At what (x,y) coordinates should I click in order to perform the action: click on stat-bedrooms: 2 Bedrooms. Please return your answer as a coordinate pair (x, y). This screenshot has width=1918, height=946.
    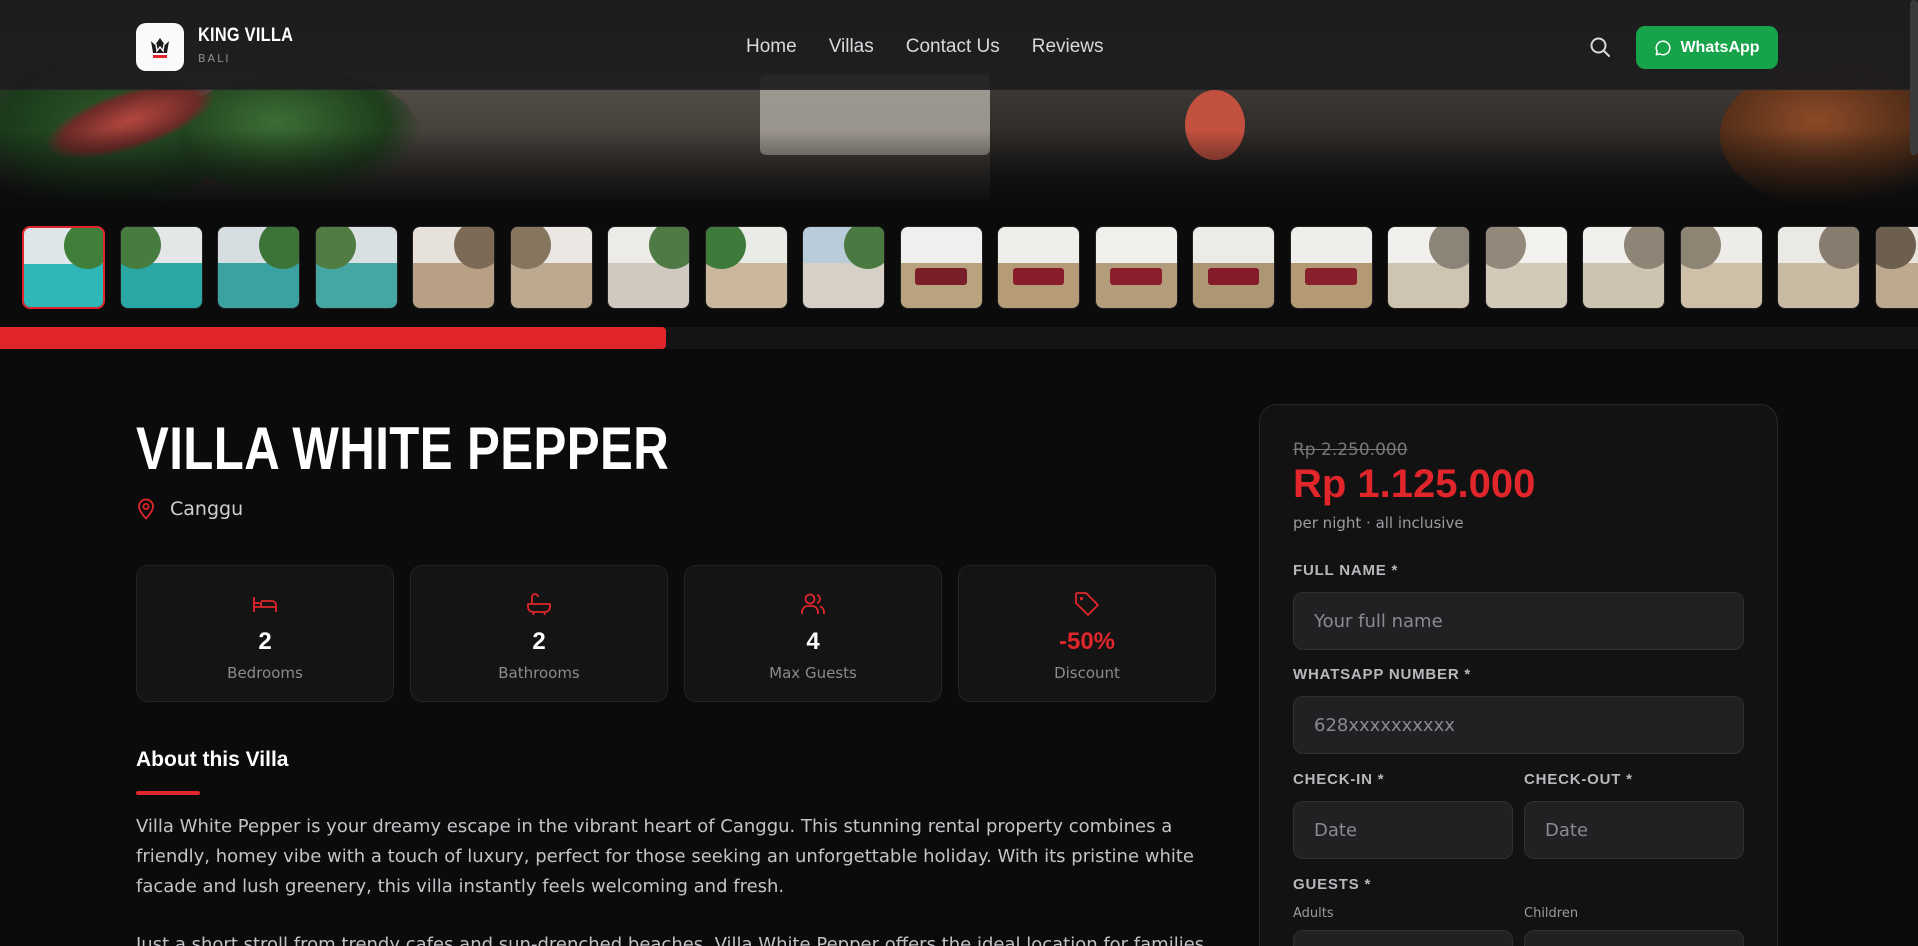
    Looking at the image, I should click on (265, 633).